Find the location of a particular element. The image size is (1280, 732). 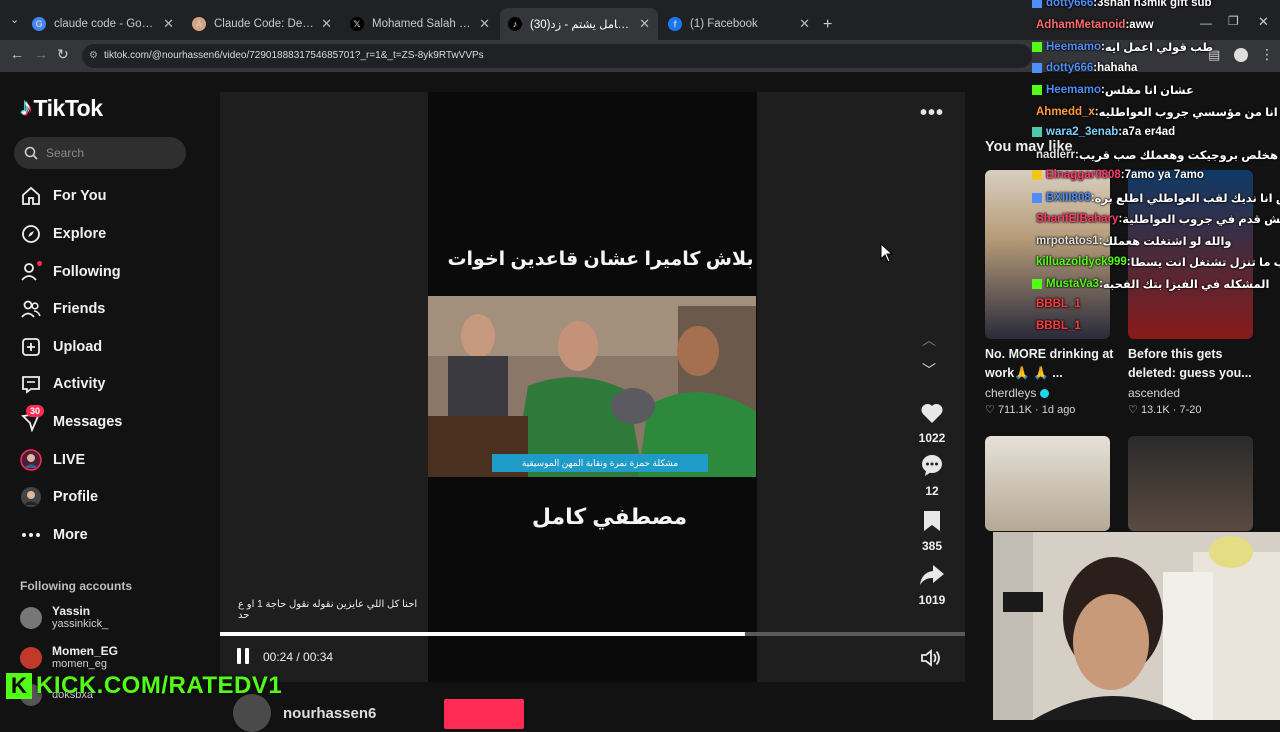

sidebar-item-activity: Activity is located at coordinates (62, 384).